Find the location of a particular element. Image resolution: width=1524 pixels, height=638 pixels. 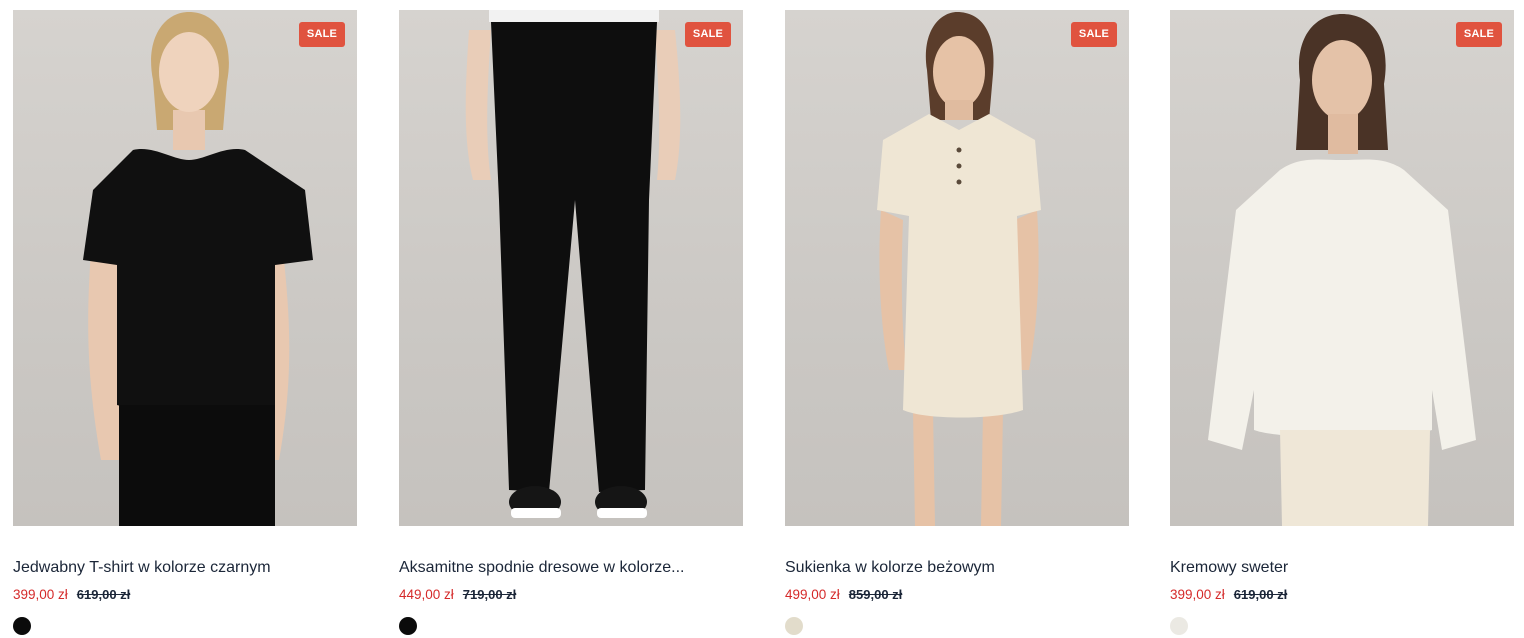

product-prices: 449,00 zł 719,00 zł is located at coordinates (457, 594).